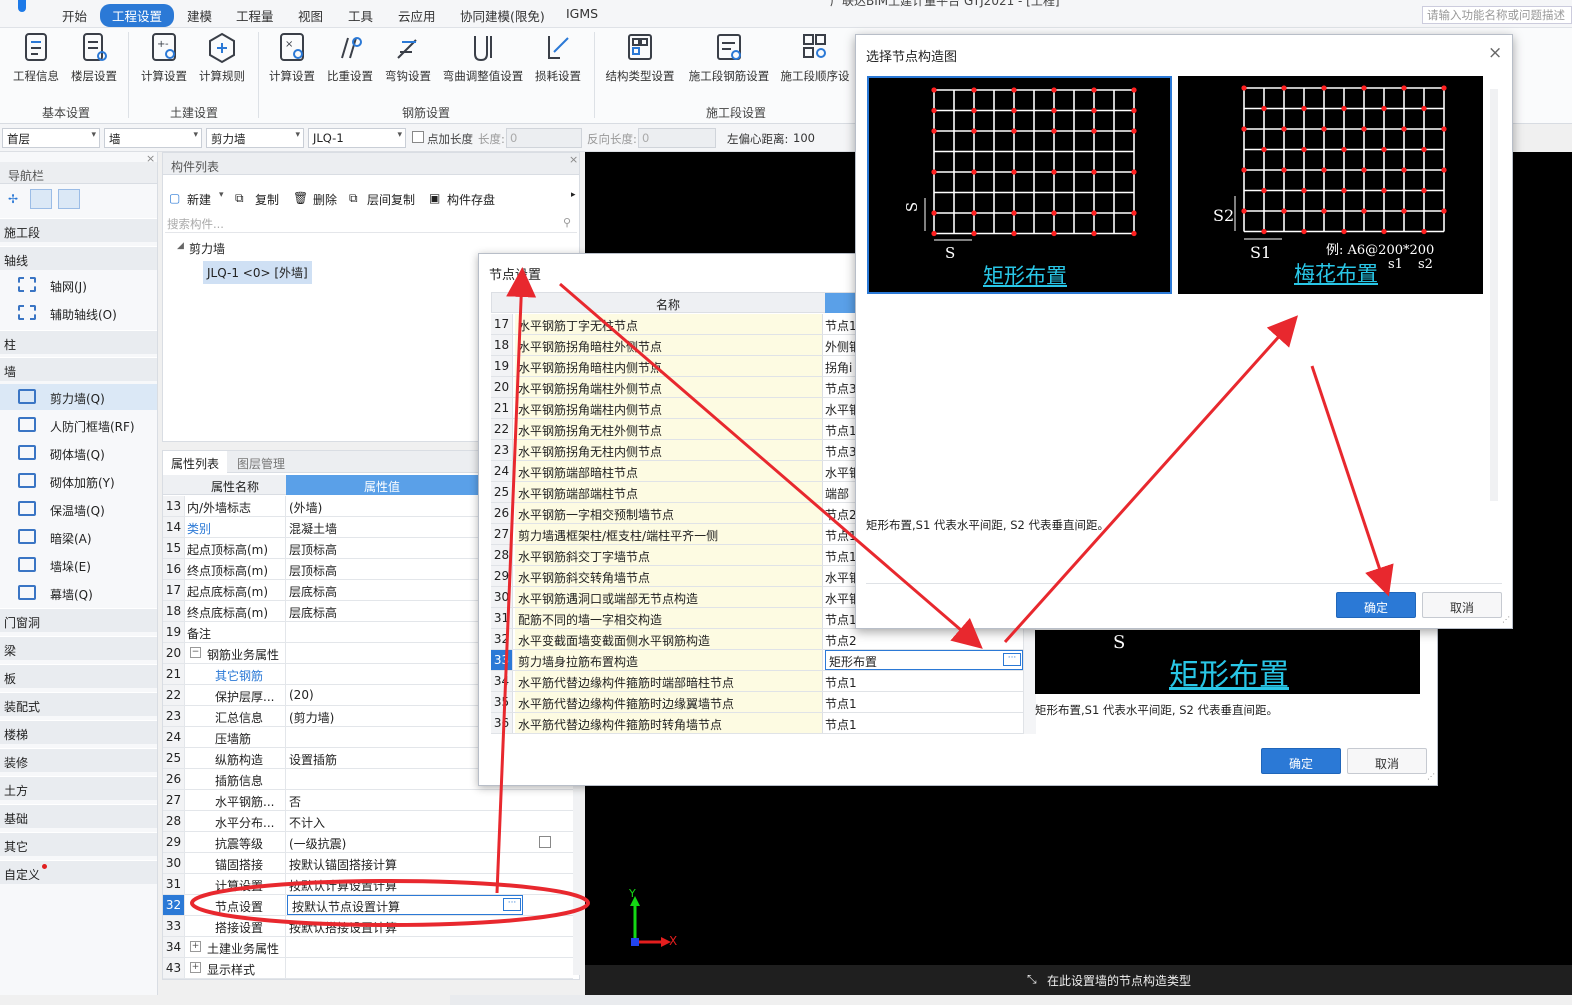 This screenshot has height=1005, width=1572. Describe the element at coordinates (164, 58) in the screenshot. I see `civil-calc-settings-button: + - 计算设置` at that location.